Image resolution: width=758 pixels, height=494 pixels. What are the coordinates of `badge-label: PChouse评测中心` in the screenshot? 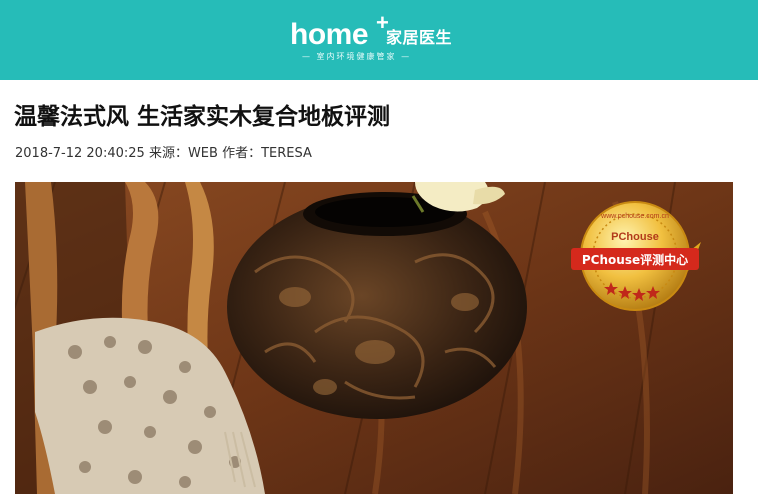 It's located at (635, 259).